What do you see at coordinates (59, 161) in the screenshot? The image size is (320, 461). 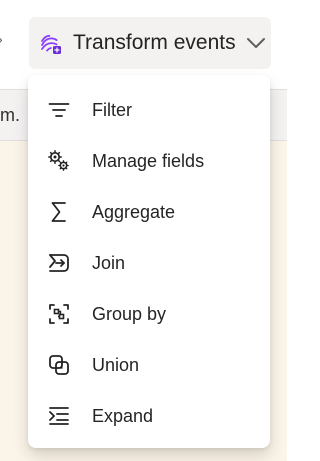 I see `manage-fields-icon` at bounding box center [59, 161].